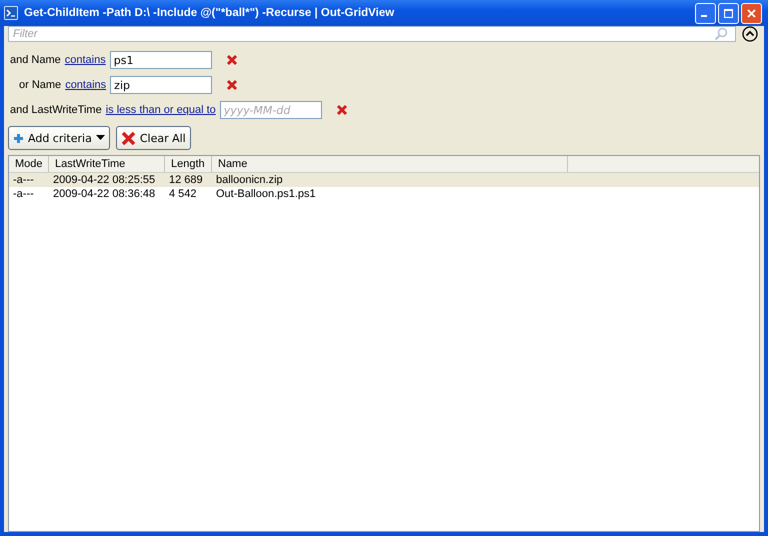 This screenshot has width=768, height=536. I want to click on window-title: Get-ChildItem -Path D:\ -Include @("*ball*") -Recurse | Out-GridView, so click(210, 13).